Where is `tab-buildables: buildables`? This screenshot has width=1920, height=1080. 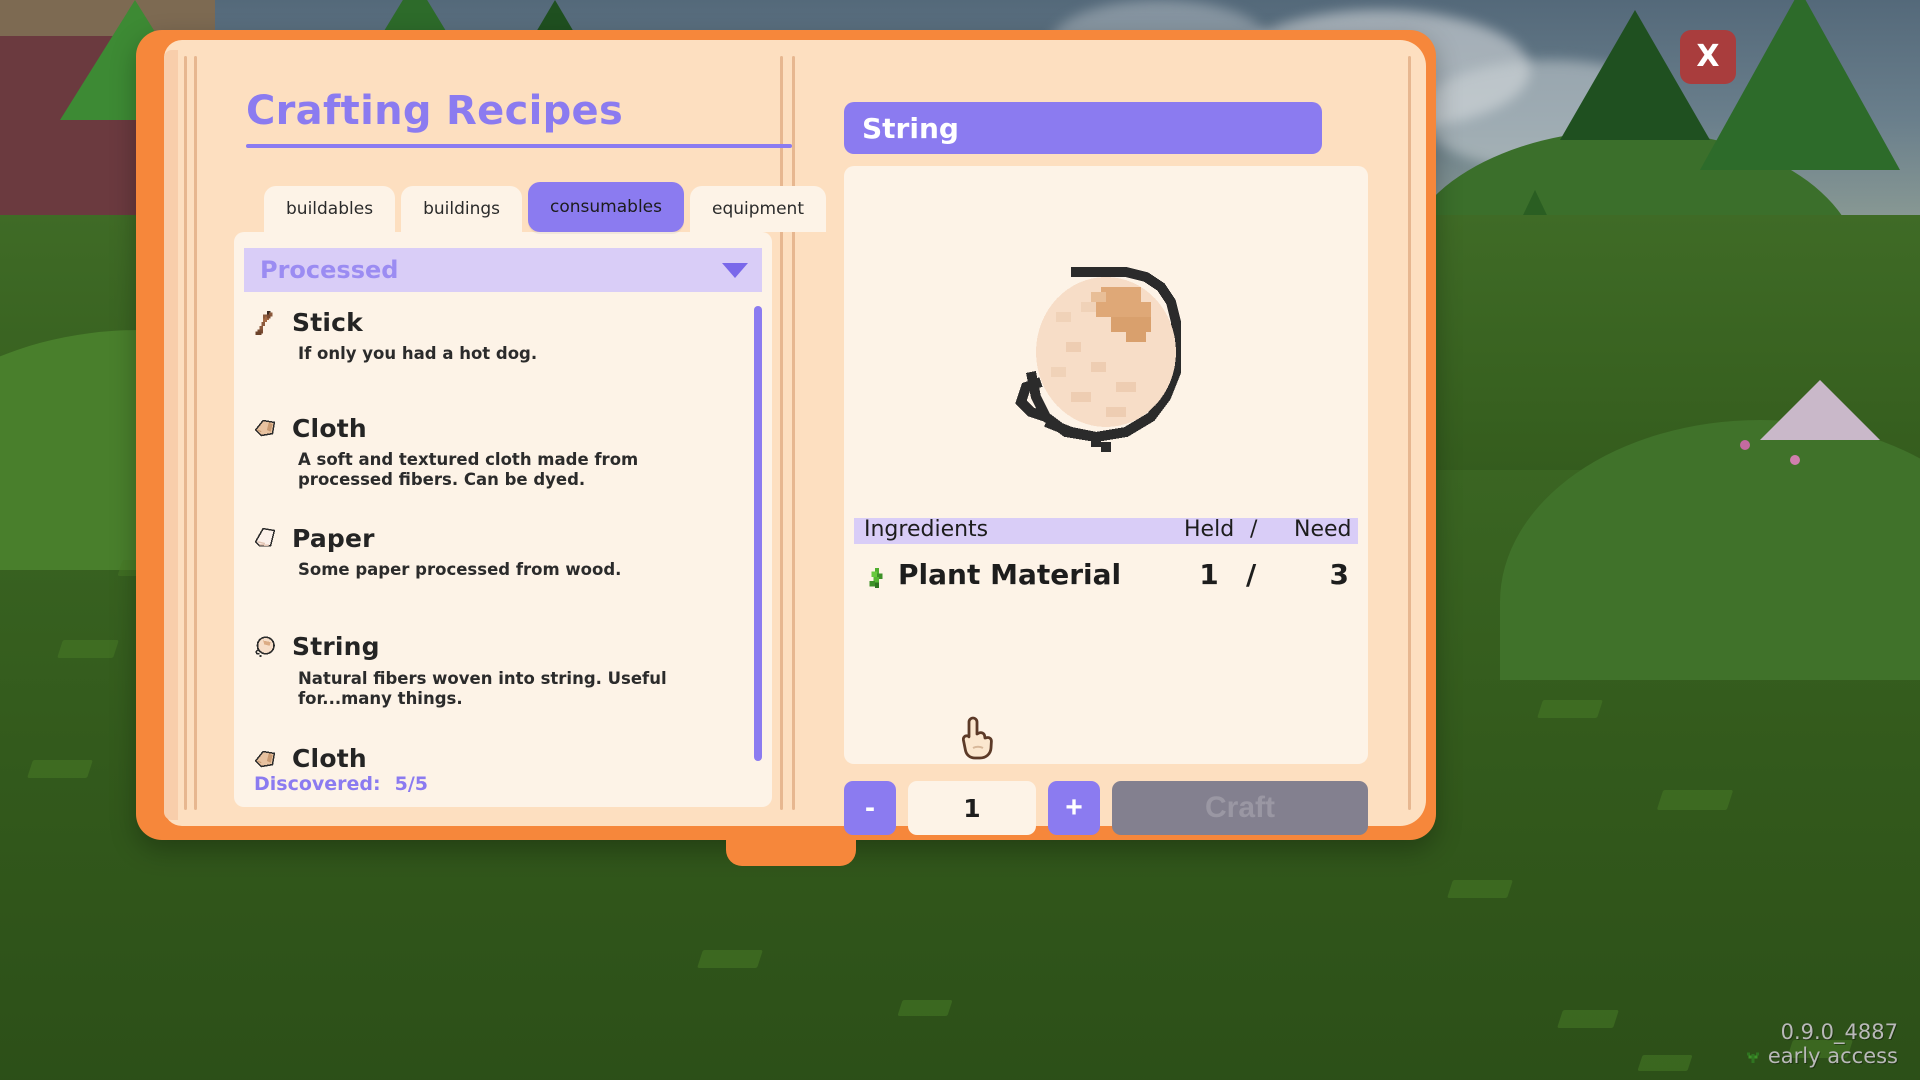 tab-buildables: buildables is located at coordinates (330, 209).